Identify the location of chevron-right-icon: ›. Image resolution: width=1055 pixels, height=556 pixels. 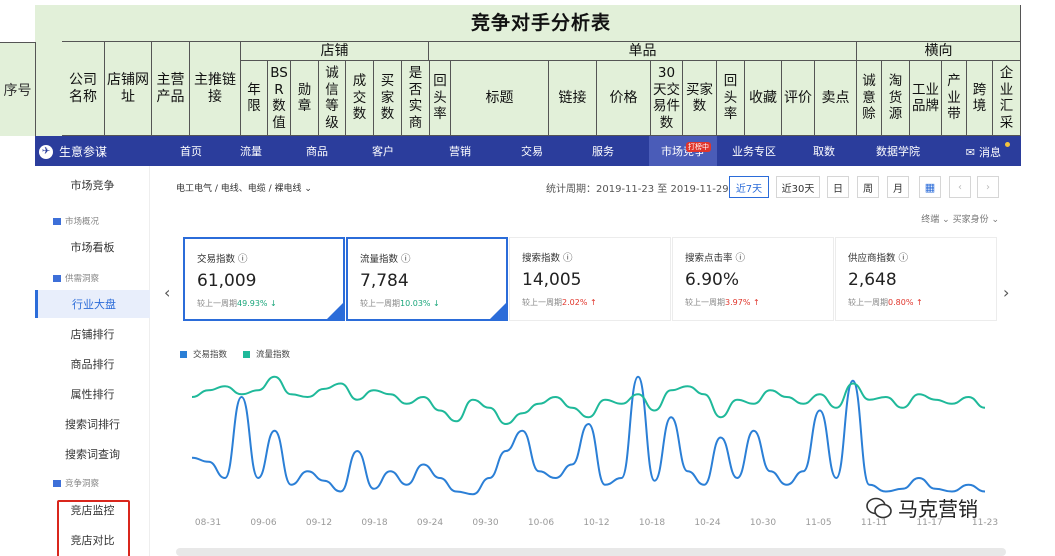
(988, 187).